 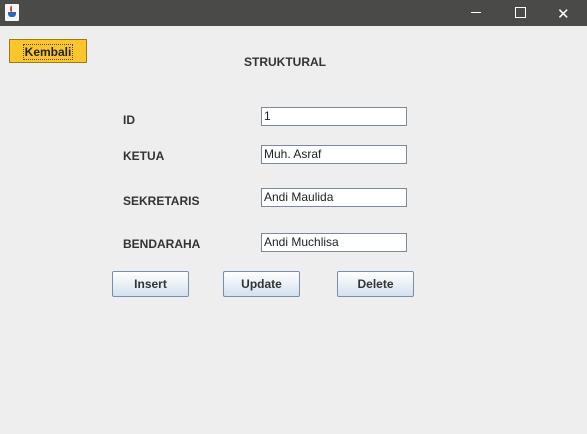 I want to click on id-label: ID, so click(x=129, y=120).